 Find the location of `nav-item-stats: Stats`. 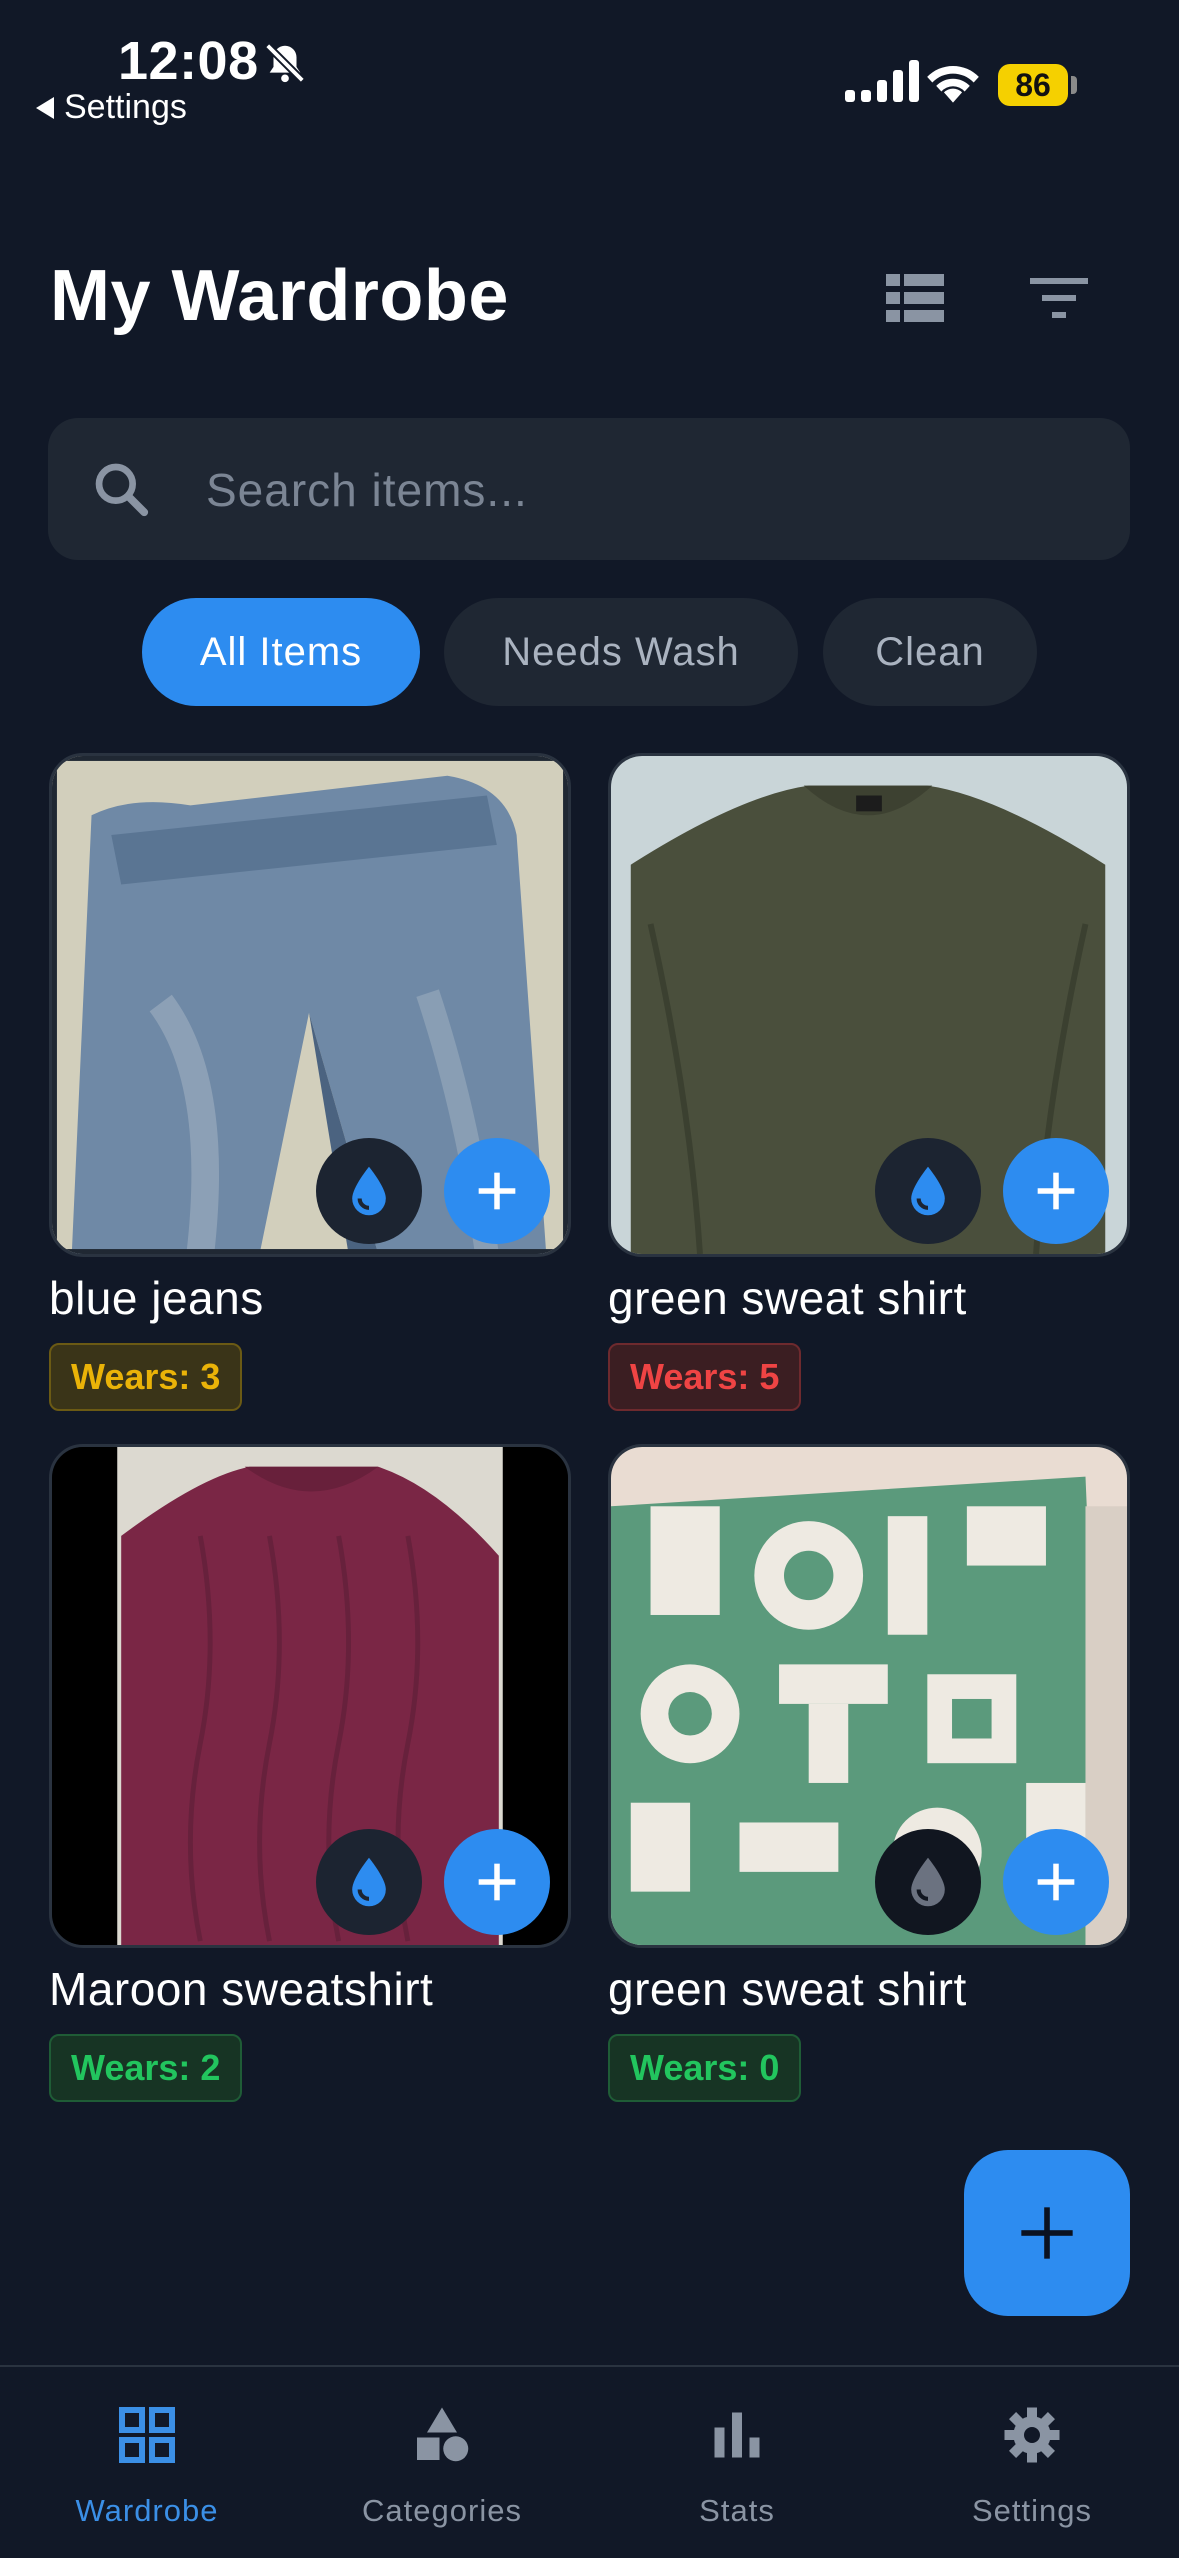

nav-item-stats: Stats is located at coordinates (737, 2462).